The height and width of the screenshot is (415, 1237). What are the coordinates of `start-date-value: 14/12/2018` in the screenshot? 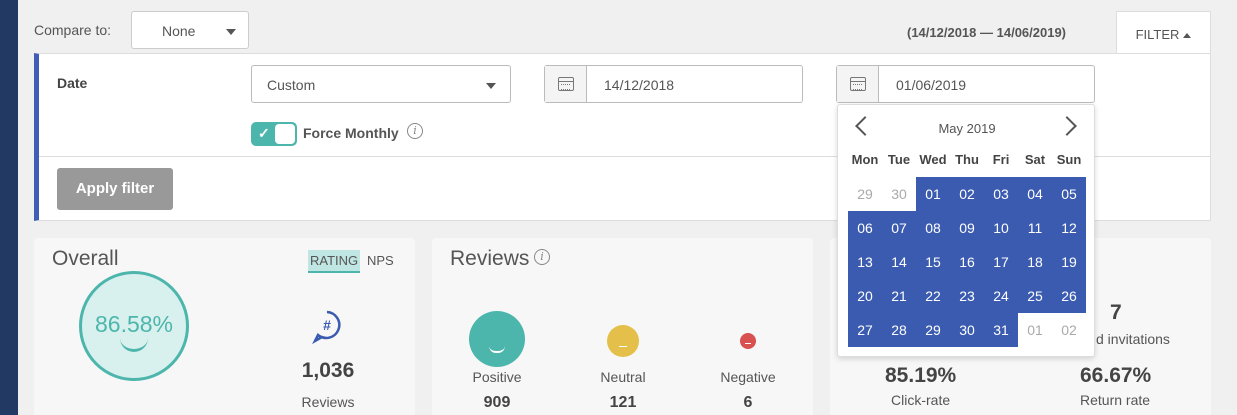 It's located at (639, 85).